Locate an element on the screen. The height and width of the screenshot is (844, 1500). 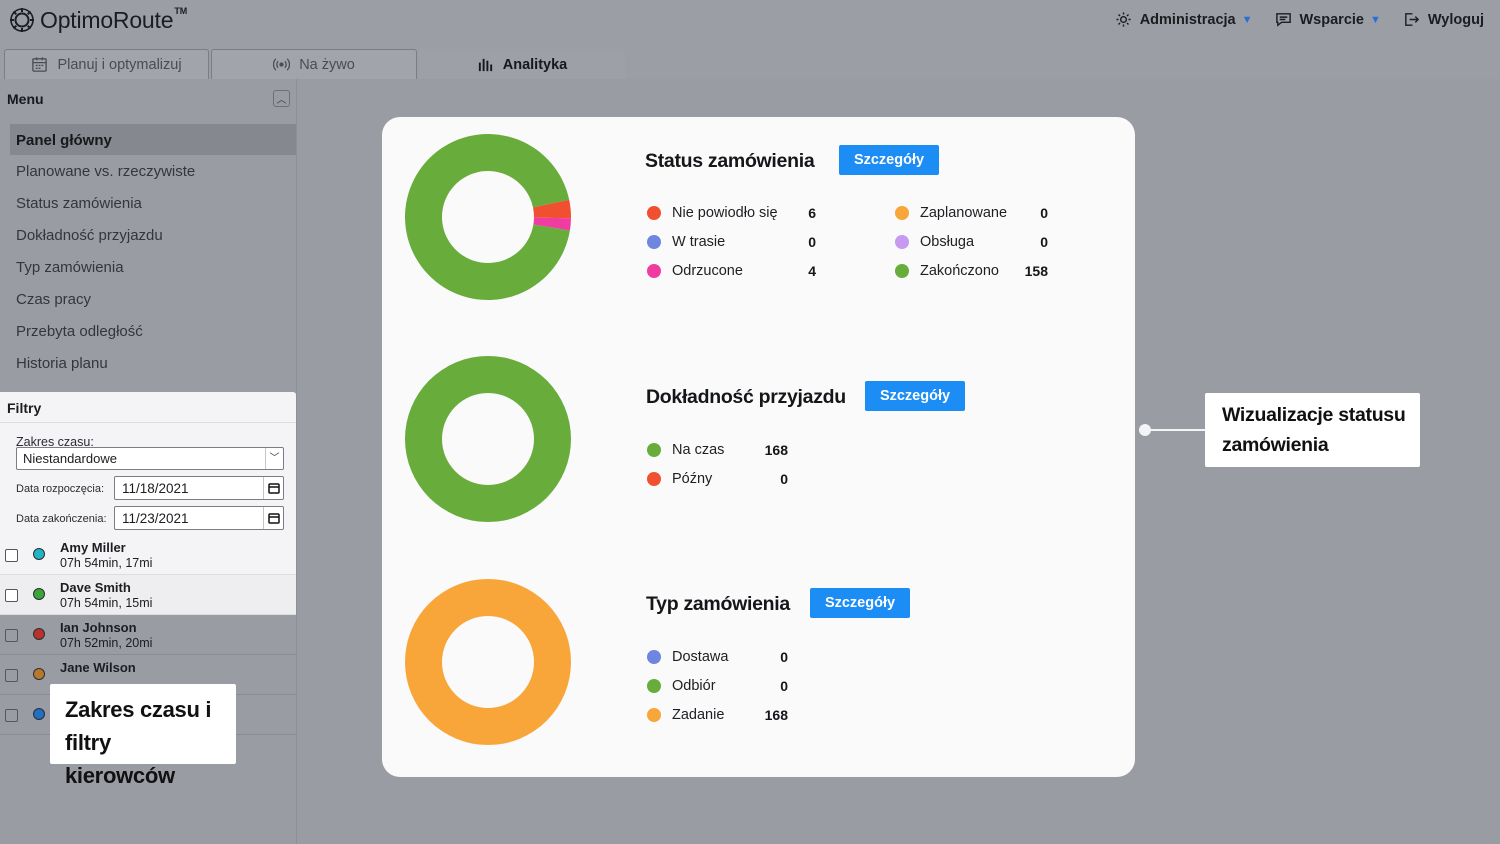
sidebar-item-planned-vs-actual: Planowane vs. rzeczywiste is located at coordinates (153, 172).